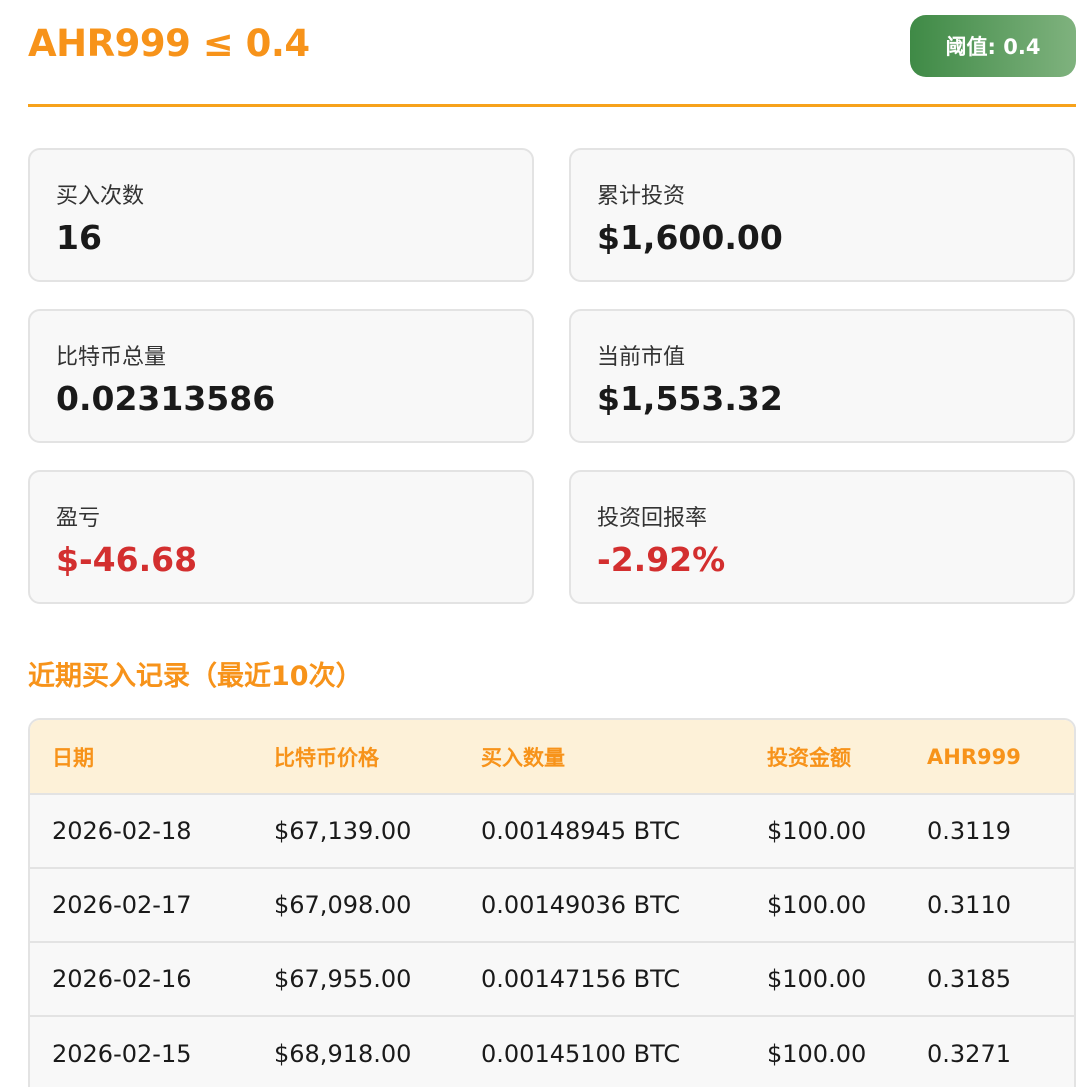 This screenshot has width=1080, height=1087. What do you see at coordinates (690, 237) in the screenshot?
I see `stat-value: $1,600.00` at bounding box center [690, 237].